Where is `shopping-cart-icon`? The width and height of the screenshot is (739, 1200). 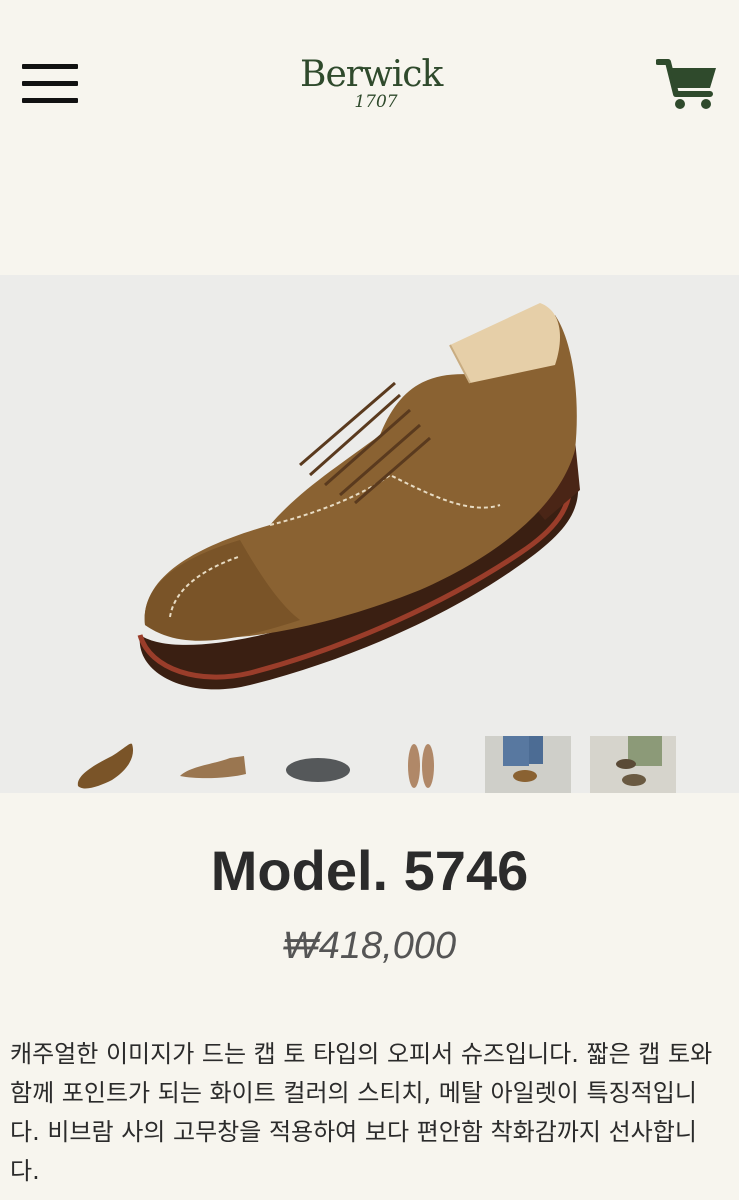 shopping-cart-icon is located at coordinates (688, 84).